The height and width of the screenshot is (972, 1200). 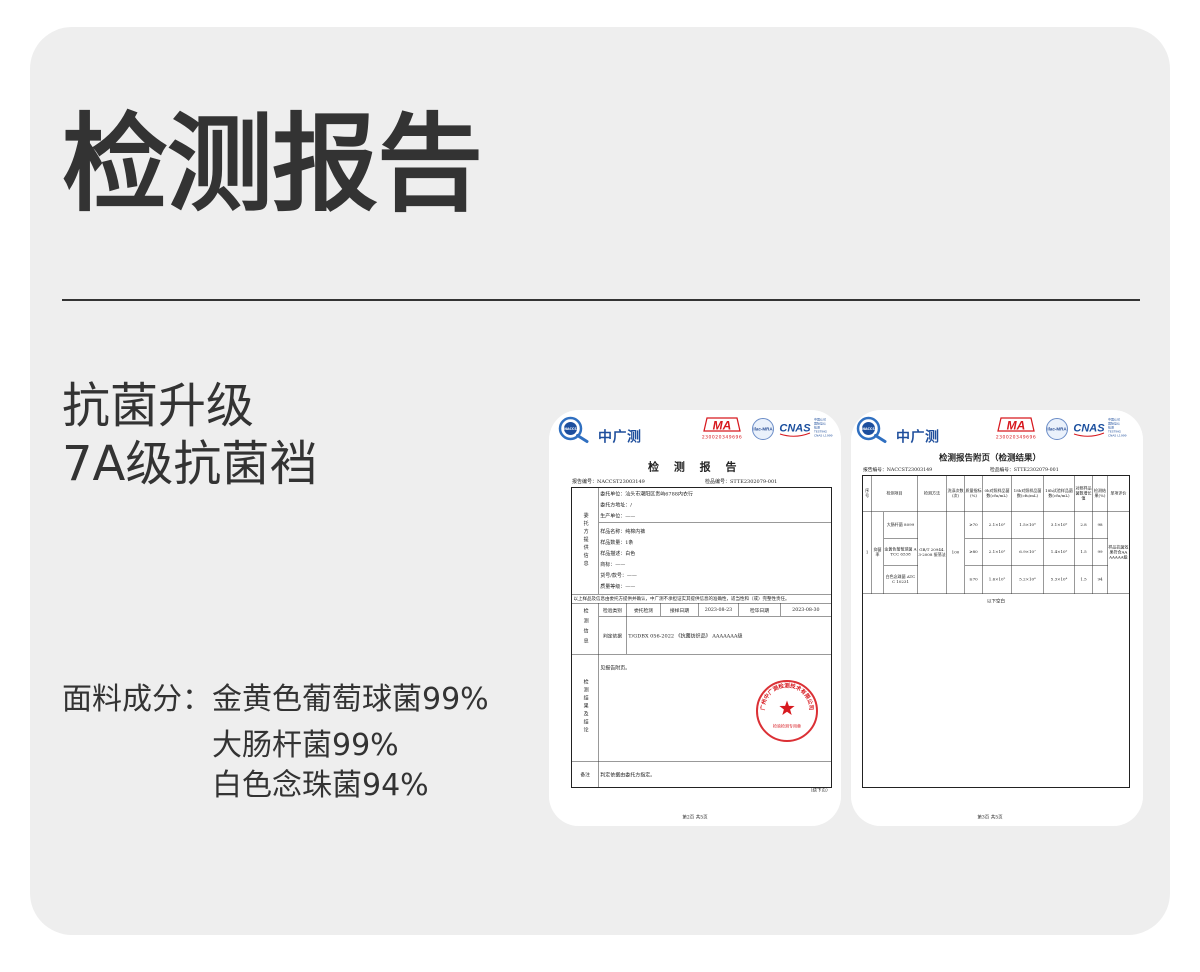 What do you see at coordinates (867, 493) in the screenshot?
I see `column-header: 序号` at bounding box center [867, 493].